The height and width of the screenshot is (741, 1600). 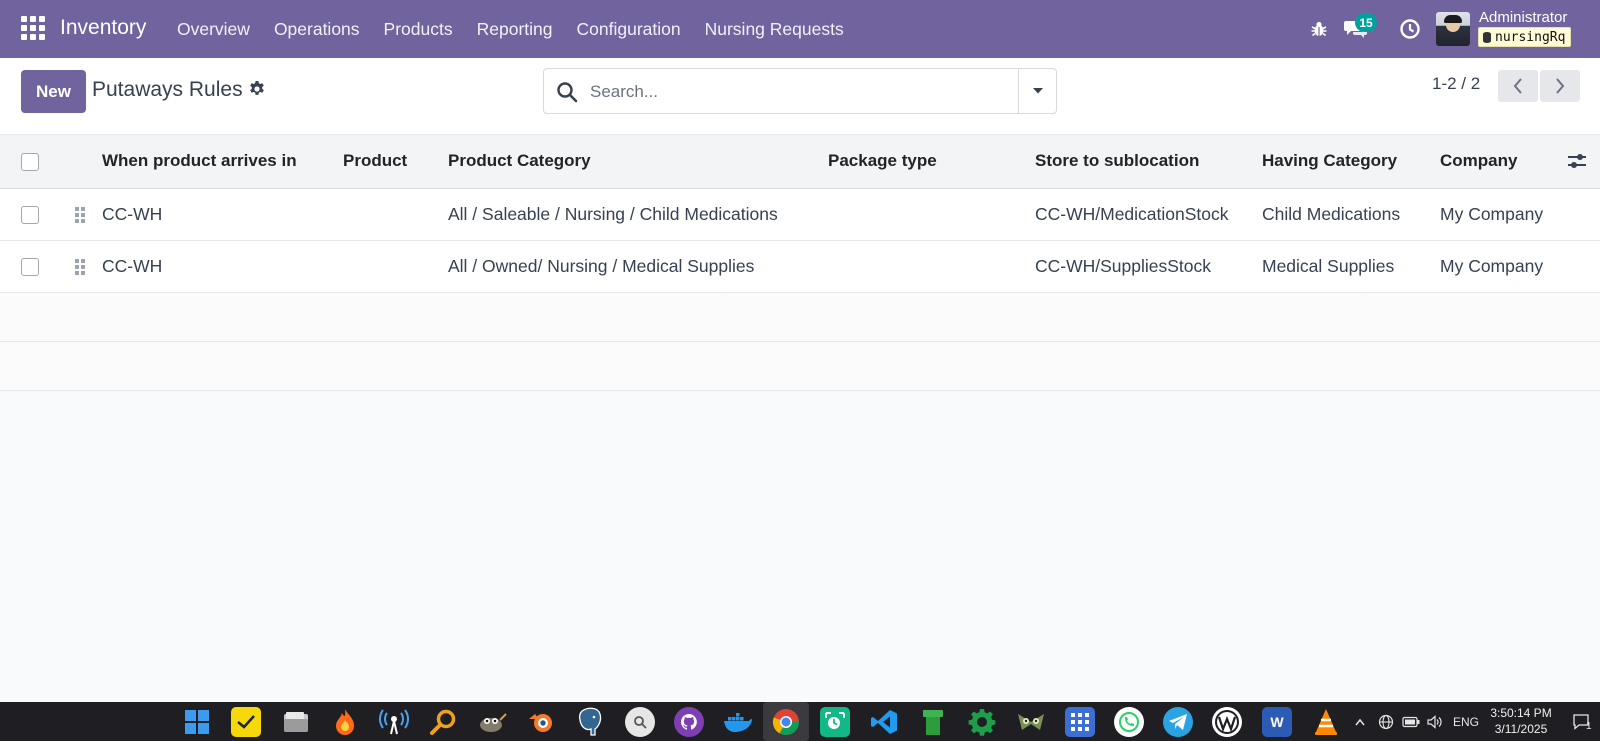 I want to click on messages-count-badge: 15, so click(x=1366, y=22).